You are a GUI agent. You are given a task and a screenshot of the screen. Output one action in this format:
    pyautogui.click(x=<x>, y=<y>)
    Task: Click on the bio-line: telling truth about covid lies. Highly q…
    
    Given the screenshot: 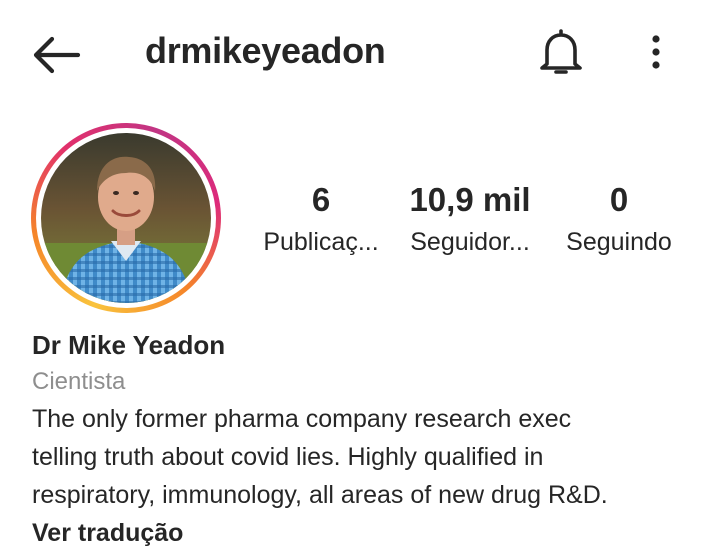 What is the action you would take?
    pyautogui.click(x=288, y=457)
    